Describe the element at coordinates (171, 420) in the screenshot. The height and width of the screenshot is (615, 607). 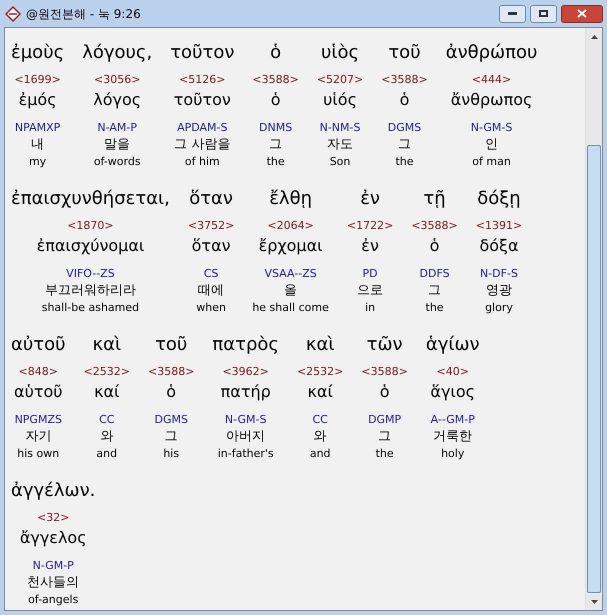
I see `parse-code: DGMS` at that location.